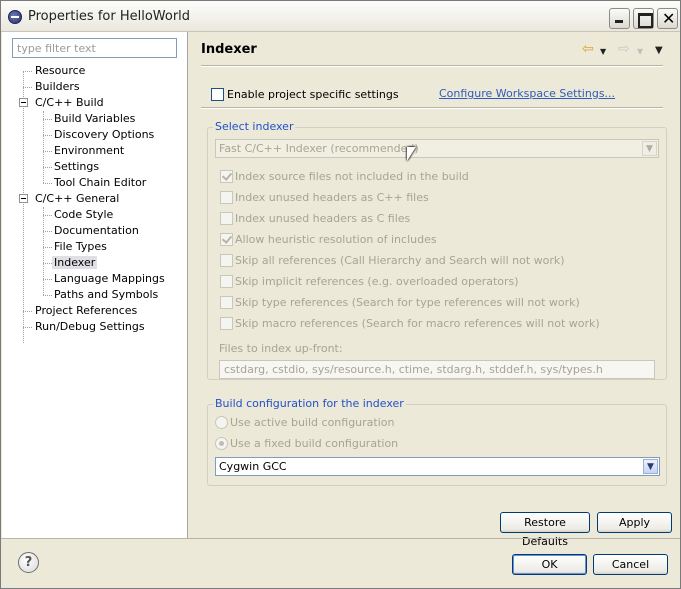  What do you see at coordinates (77, 199) in the screenshot?
I see `tree-item-cpp-general: C/C++ General` at bounding box center [77, 199].